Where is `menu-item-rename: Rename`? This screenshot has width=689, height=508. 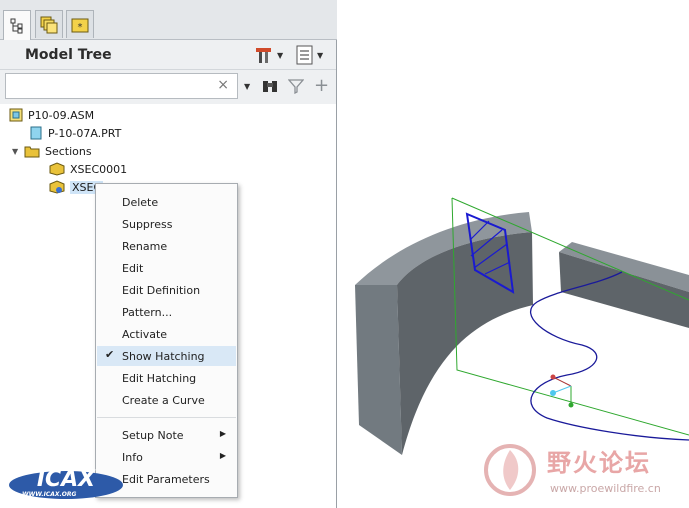
menu-item-rename: Rename is located at coordinates (166, 246).